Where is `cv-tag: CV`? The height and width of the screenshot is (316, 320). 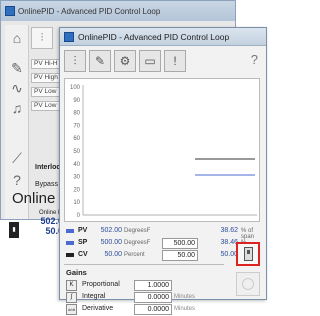 cv-tag: CV is located at coordinates (83, 254).